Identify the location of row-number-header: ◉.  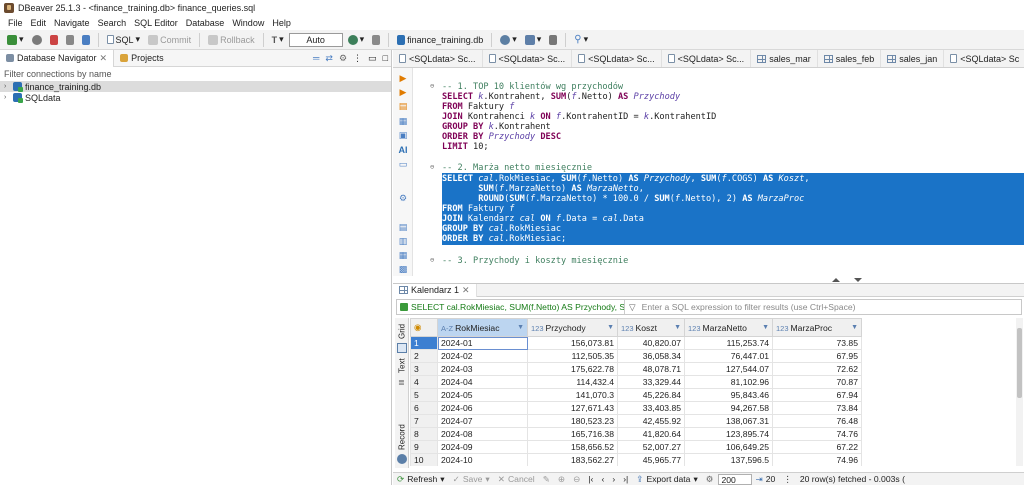
(424, 327).